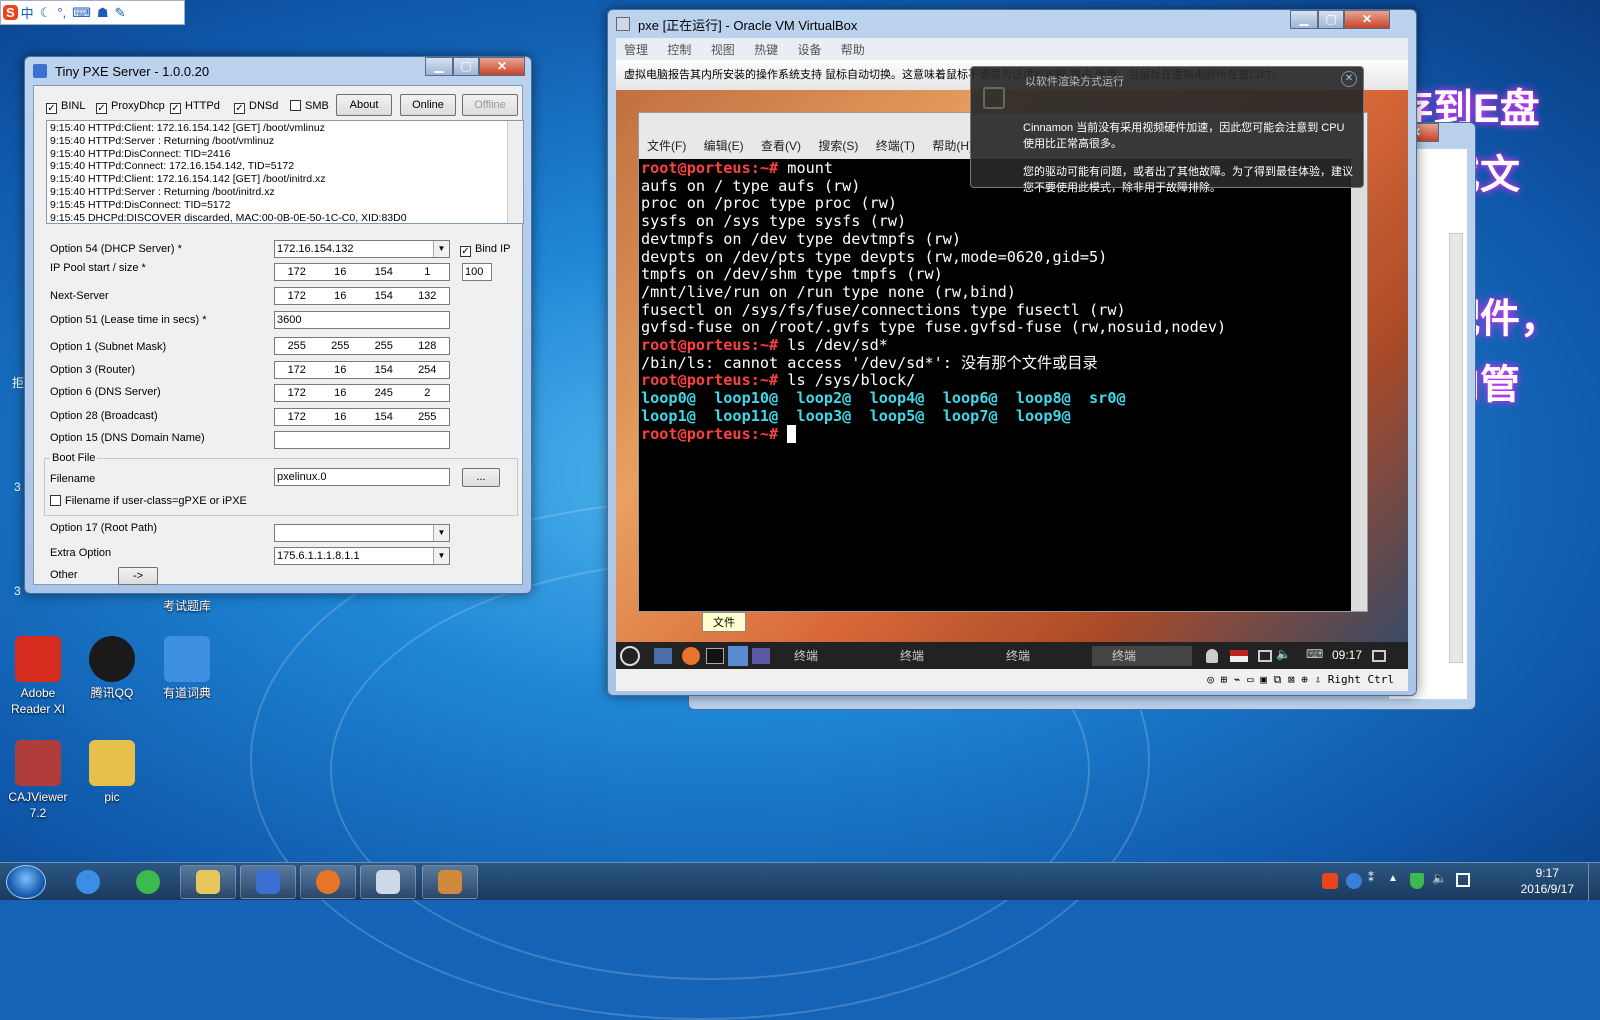 This screenshot has width=1600, height=1020. I want to click on shared-folder-icon: ▭, so click(1250, 679).